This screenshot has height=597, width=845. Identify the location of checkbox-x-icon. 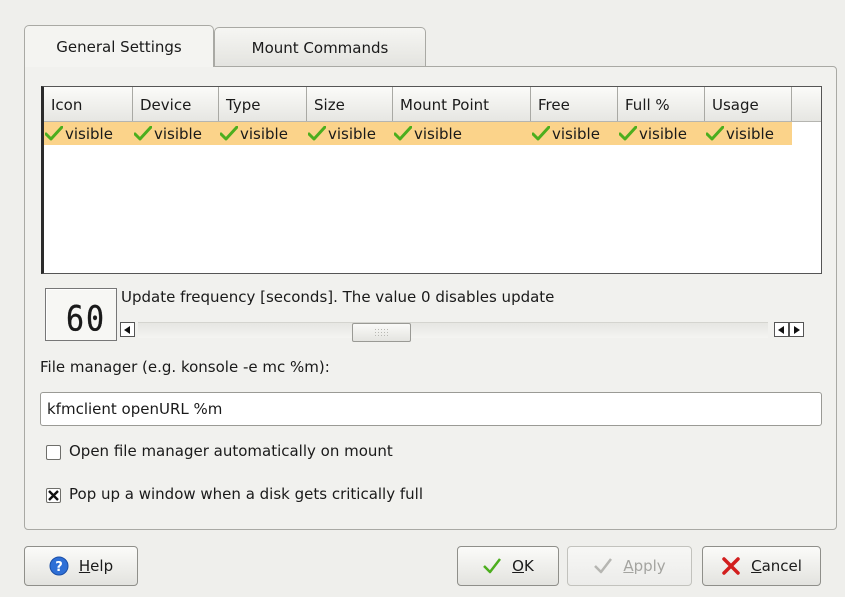
(53, 495).